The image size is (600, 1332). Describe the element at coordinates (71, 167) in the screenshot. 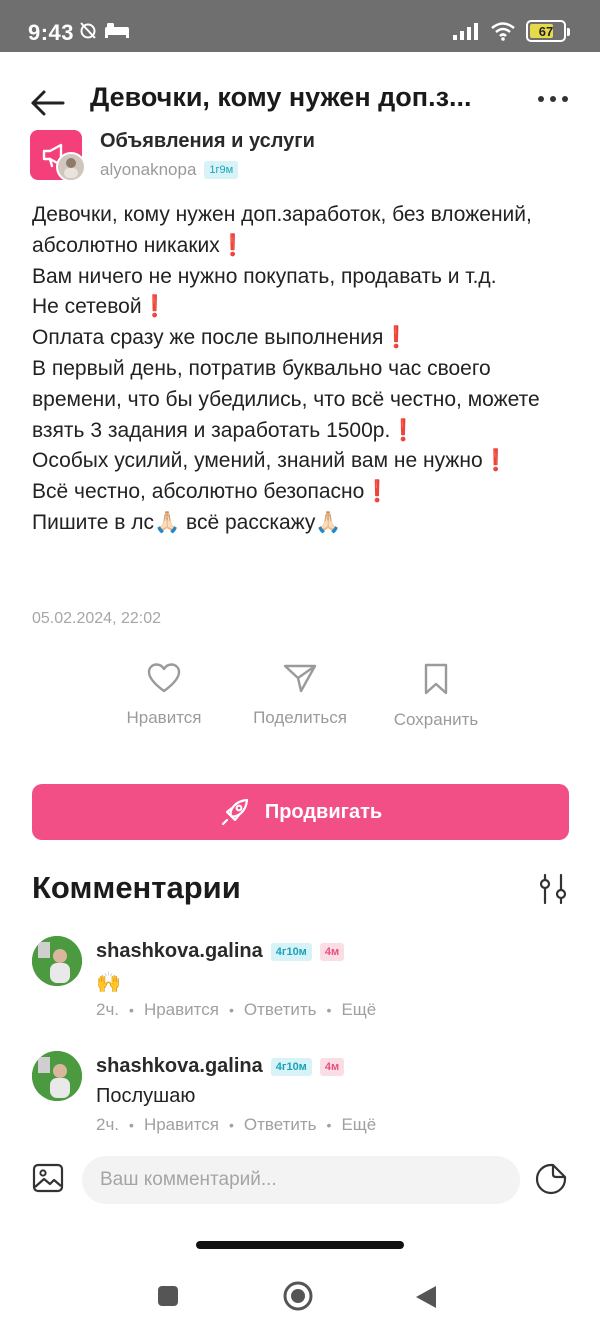

I see `author-avatar` at that location.